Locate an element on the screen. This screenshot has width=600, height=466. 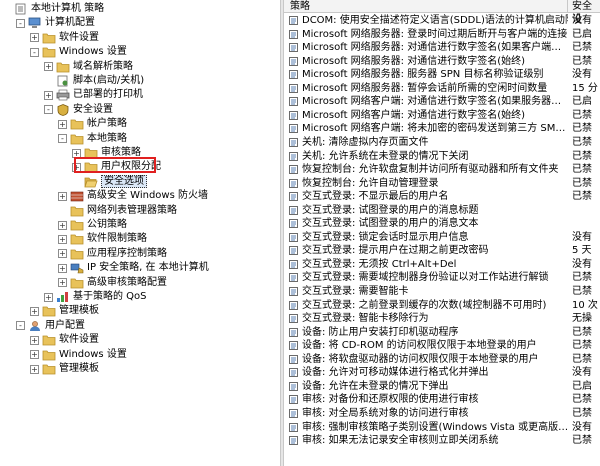
tree-node-label: IP 安全策略, 在 本地计算机 is located at coordinates (148, 268).